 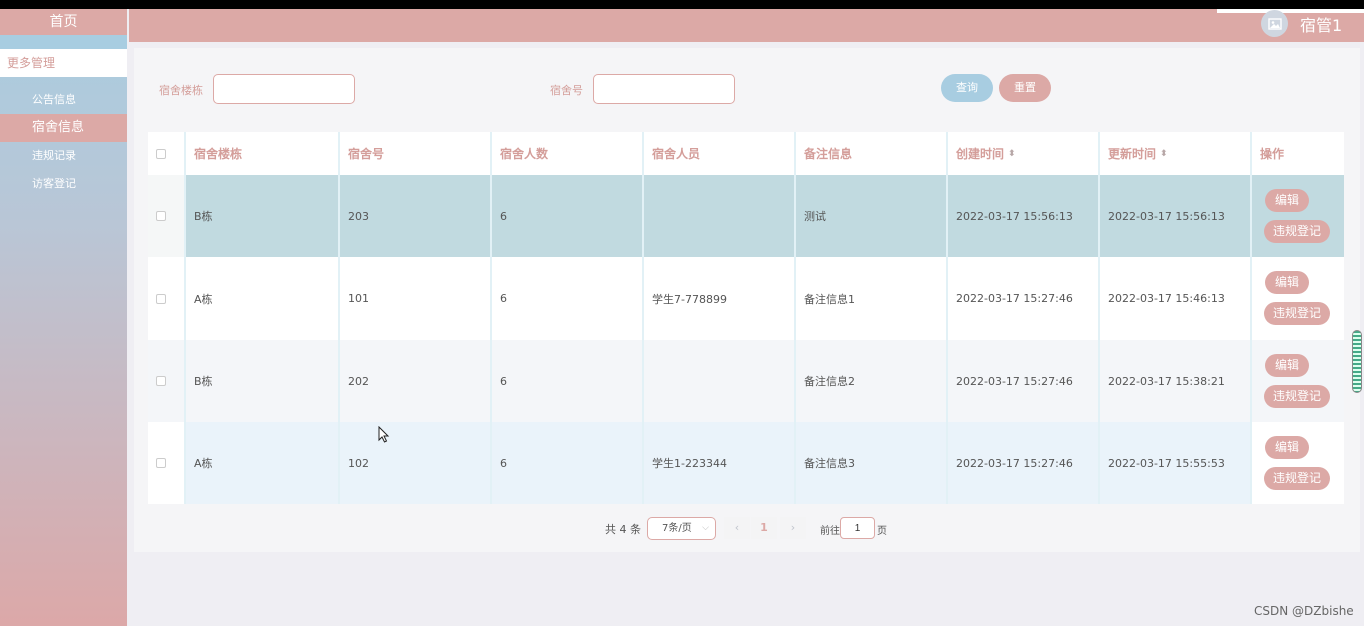 I want to click on cell-updated: 2022-03-17 15:38:21, so click(x=1176, y=381).